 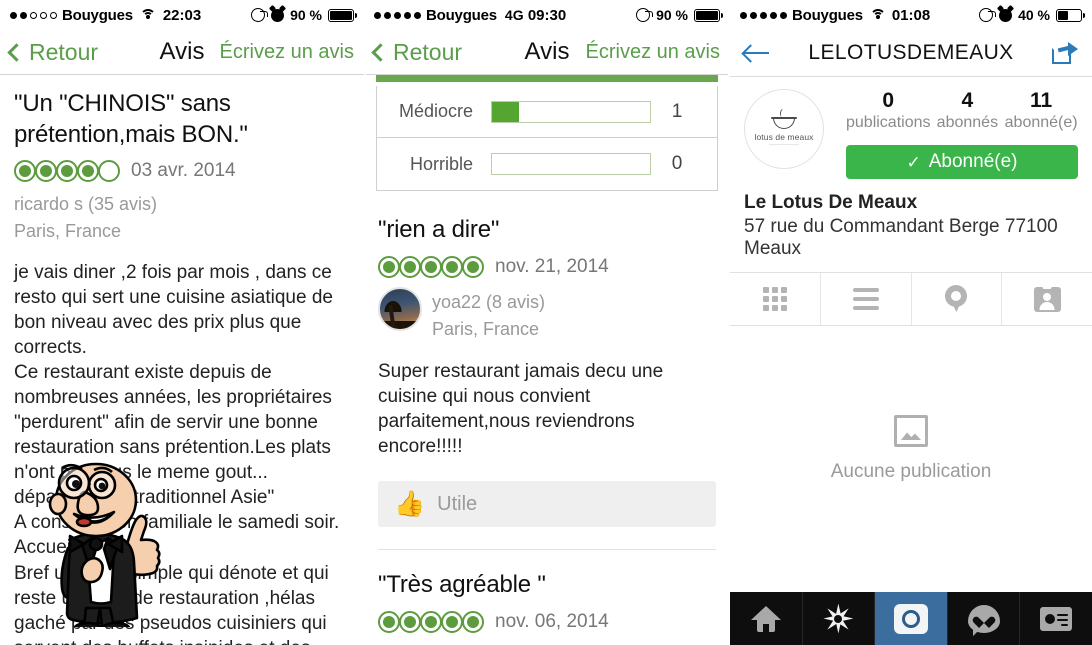 I want to click on rating-histogram: Médiocre 1 Horrible 0, so click(x=547, y=138).